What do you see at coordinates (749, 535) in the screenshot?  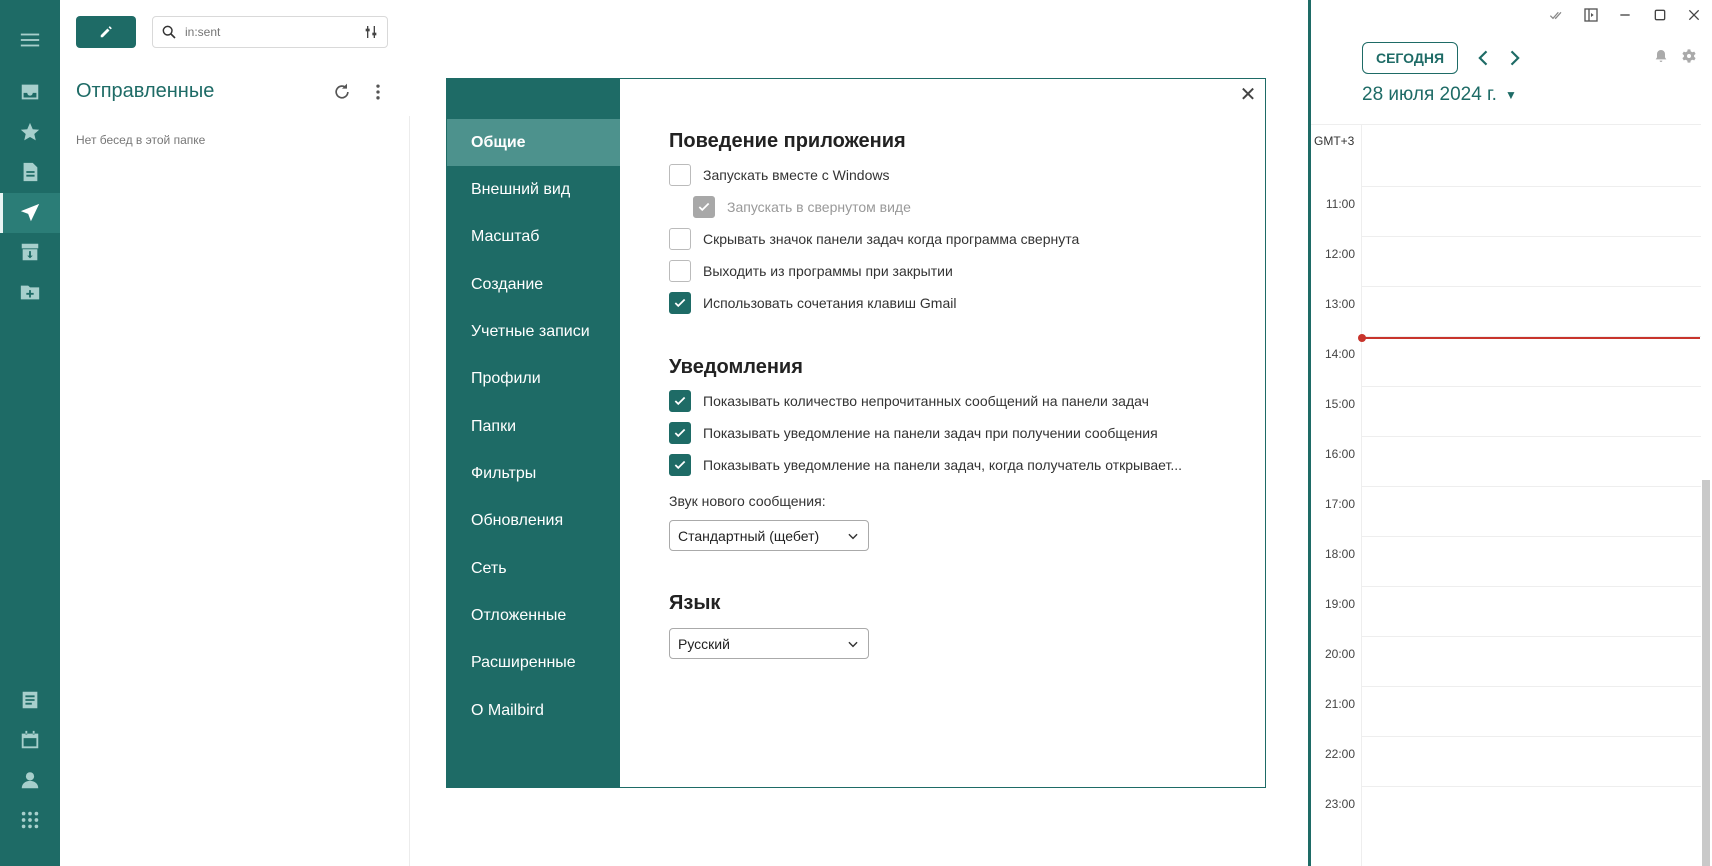 I see `sound-select-value: Стандартный (щебет)` at bounding box center [749, 535].